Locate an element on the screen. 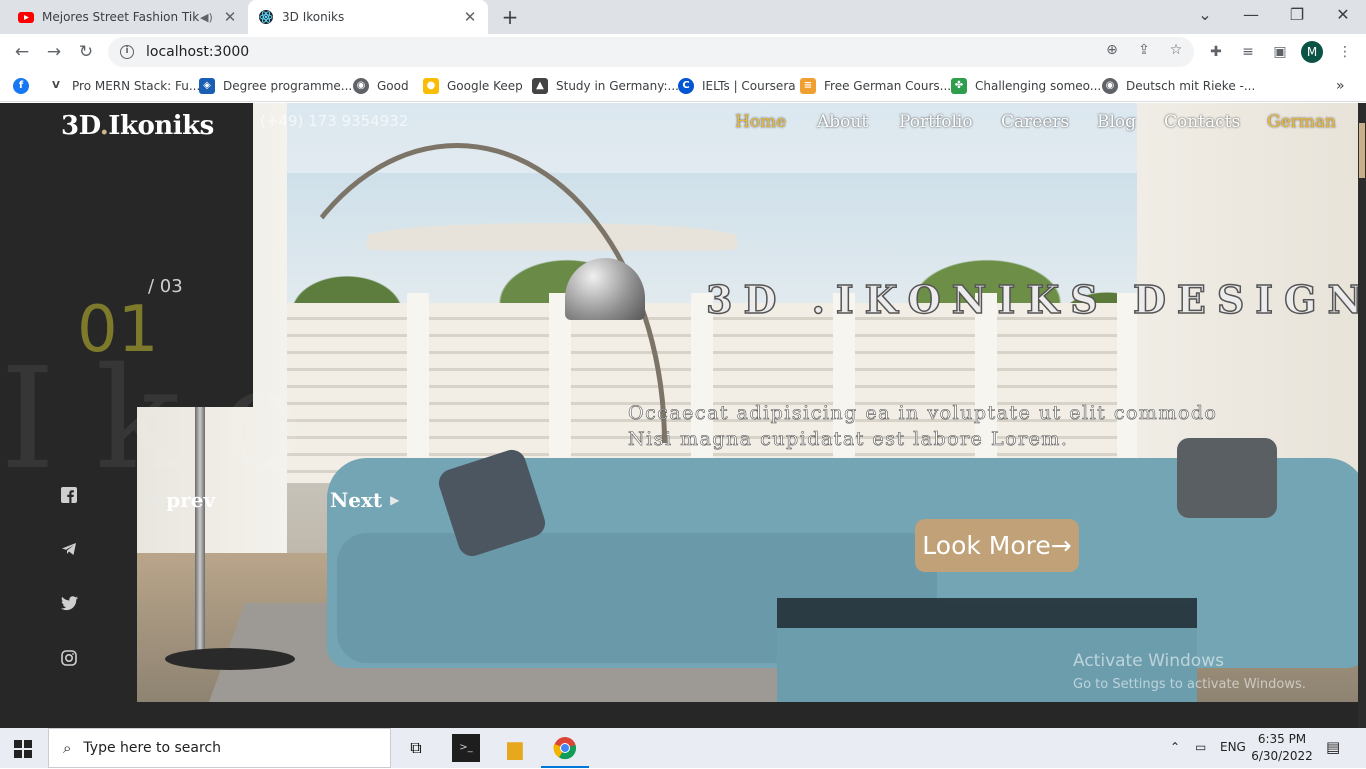  bookmark-label: IELTs | Coursera is located at coordinates (749, 86).